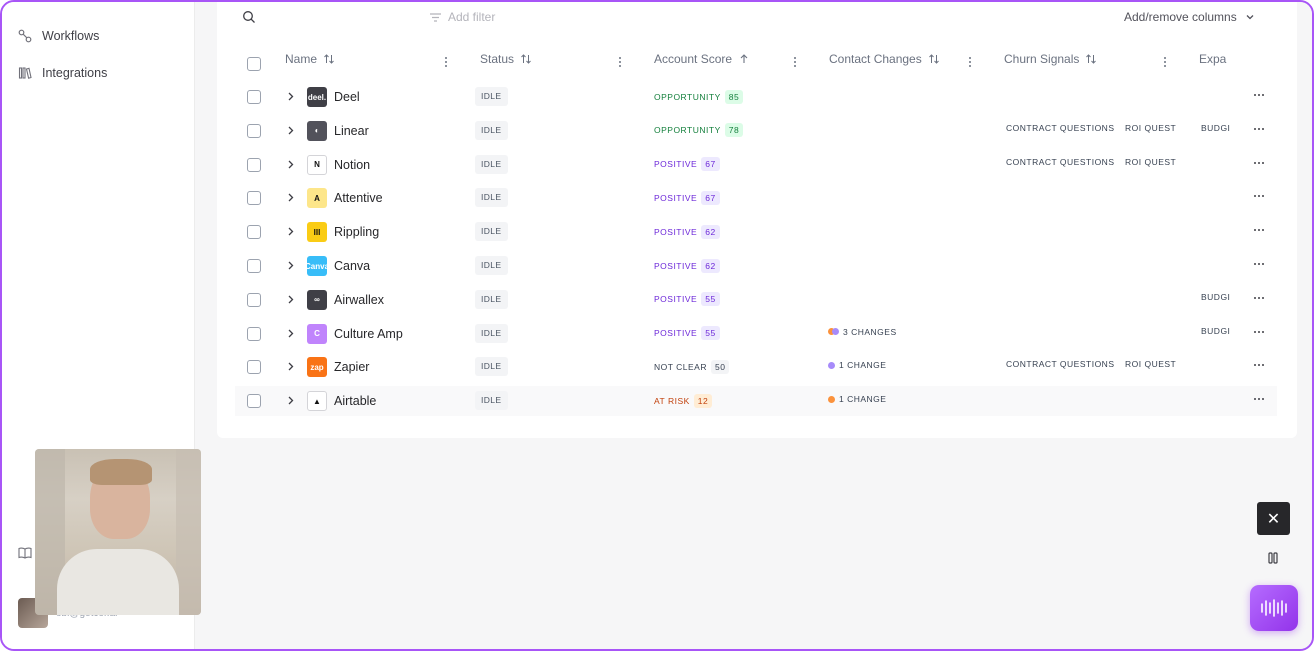 The image size is (1314, 651). I want to click on column-label: Expa, so click(1213, 59).